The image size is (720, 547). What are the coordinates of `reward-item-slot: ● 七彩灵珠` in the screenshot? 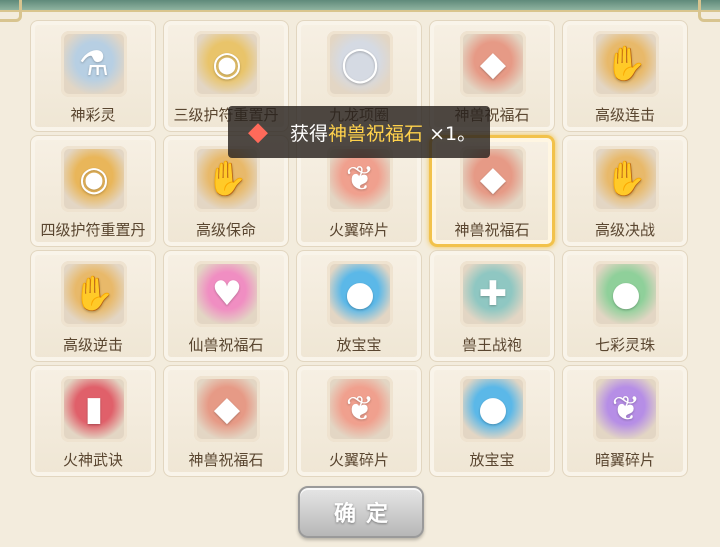 It's located at (625, 306).